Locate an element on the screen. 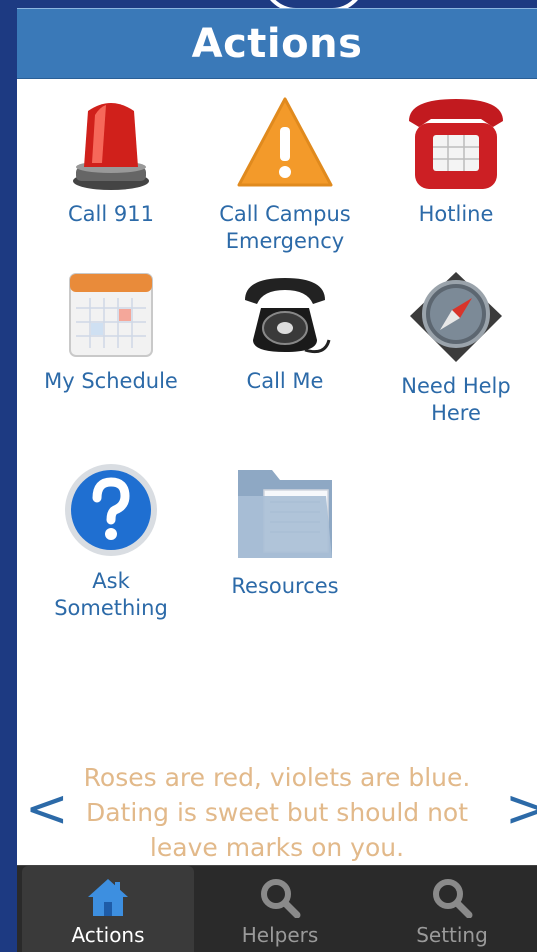 The image size is (537, 952). action-label: Resources is located at coordinates (285, 586).